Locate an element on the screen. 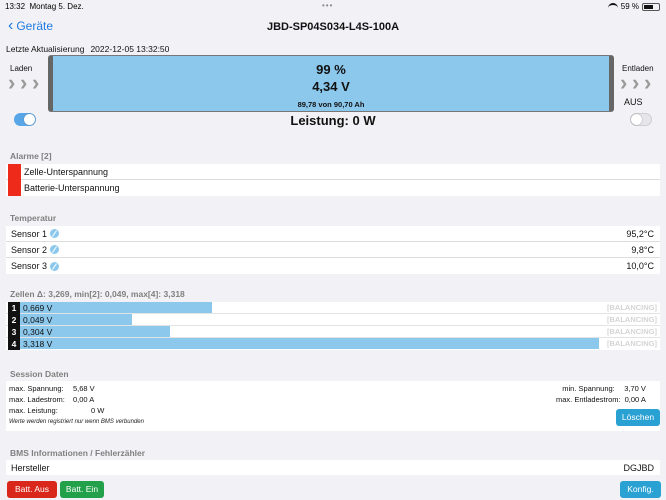  session-label: max. Ladestrom: is located at coordinates (37, 399).